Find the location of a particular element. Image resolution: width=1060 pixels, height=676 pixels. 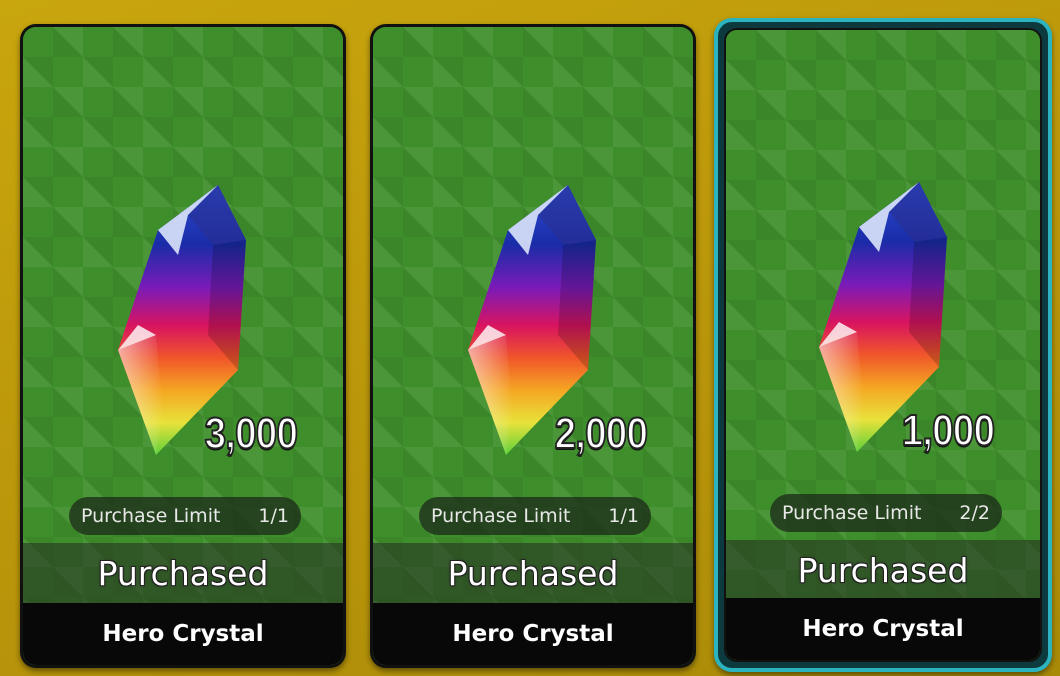

price-label: 2,000 is located at coordinates (601, 433).